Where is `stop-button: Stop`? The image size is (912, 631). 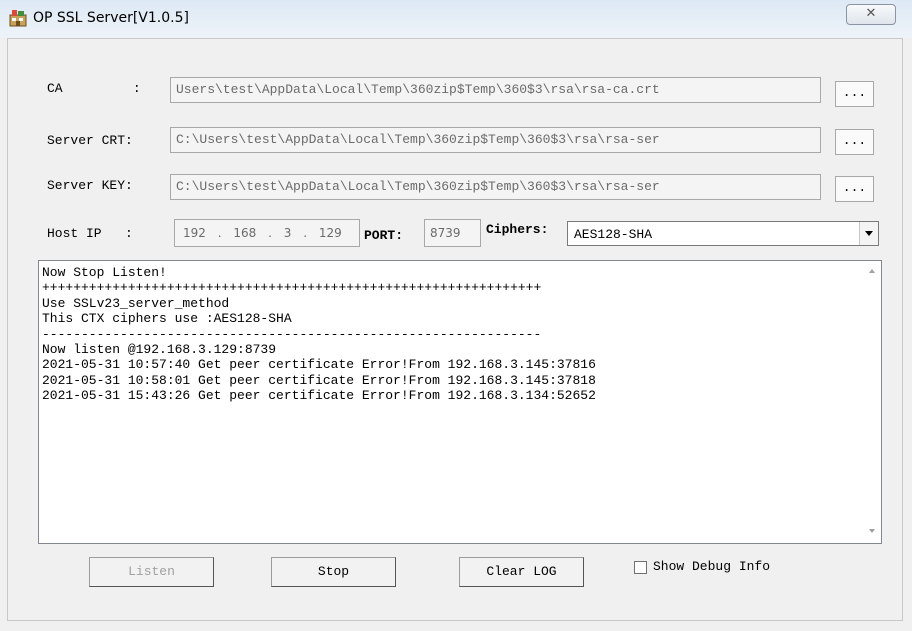
stop-button: Stop is located at coordinates (333, 572).